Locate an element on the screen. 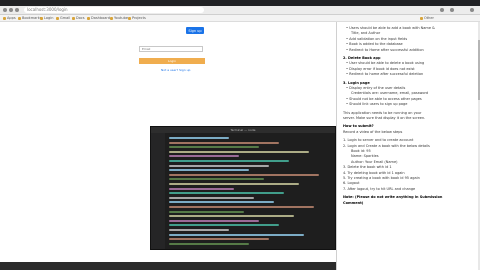 The width and height of the screenshot is (480, 270). terminal-title: Terminal — node is located at coordinates (243, 130).